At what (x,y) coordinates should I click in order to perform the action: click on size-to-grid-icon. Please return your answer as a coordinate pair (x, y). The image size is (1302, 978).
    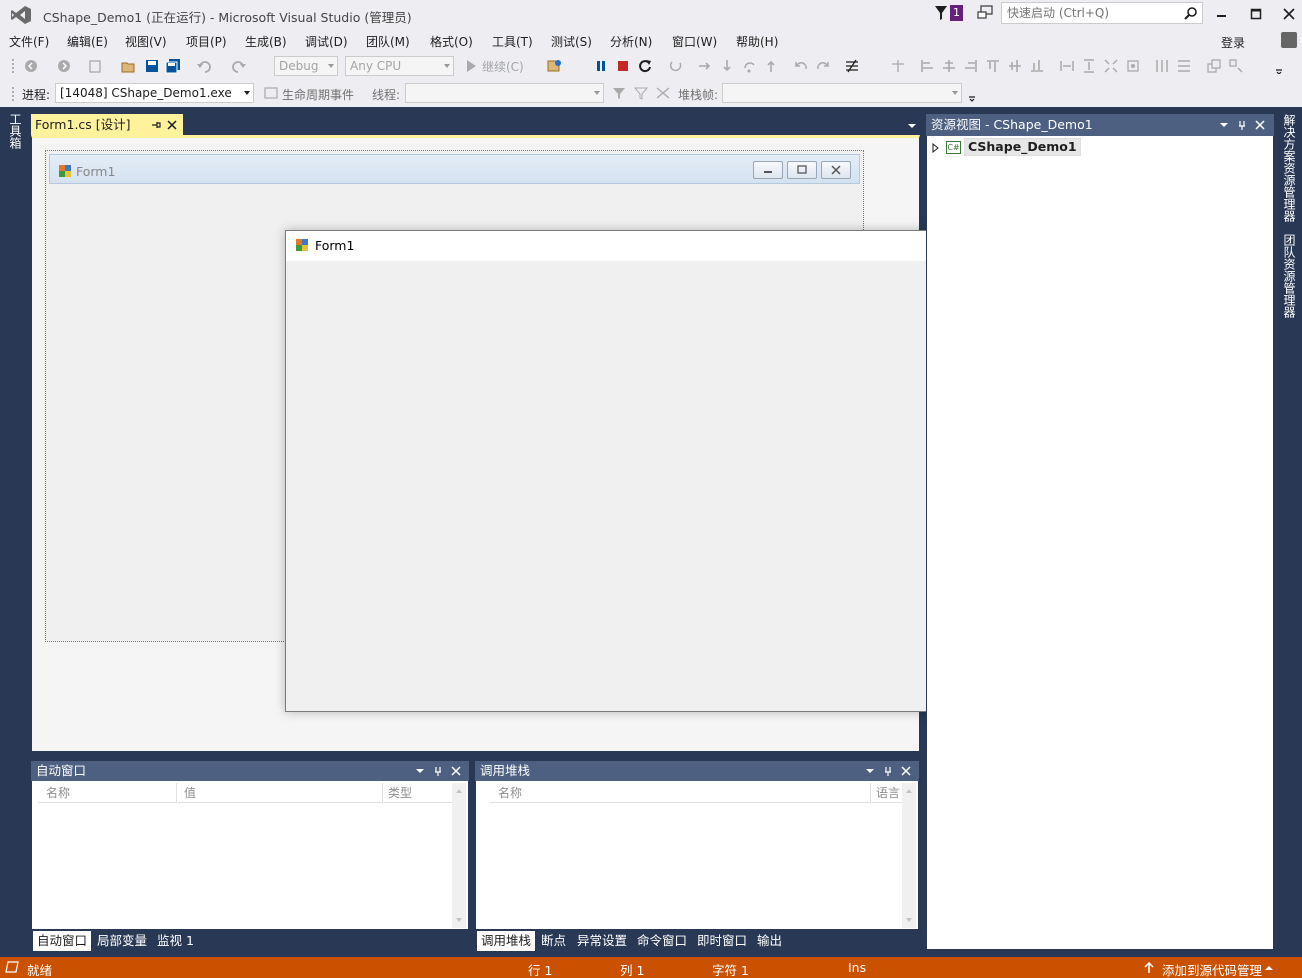
    Looking at the image, I should click on (1133, 66).